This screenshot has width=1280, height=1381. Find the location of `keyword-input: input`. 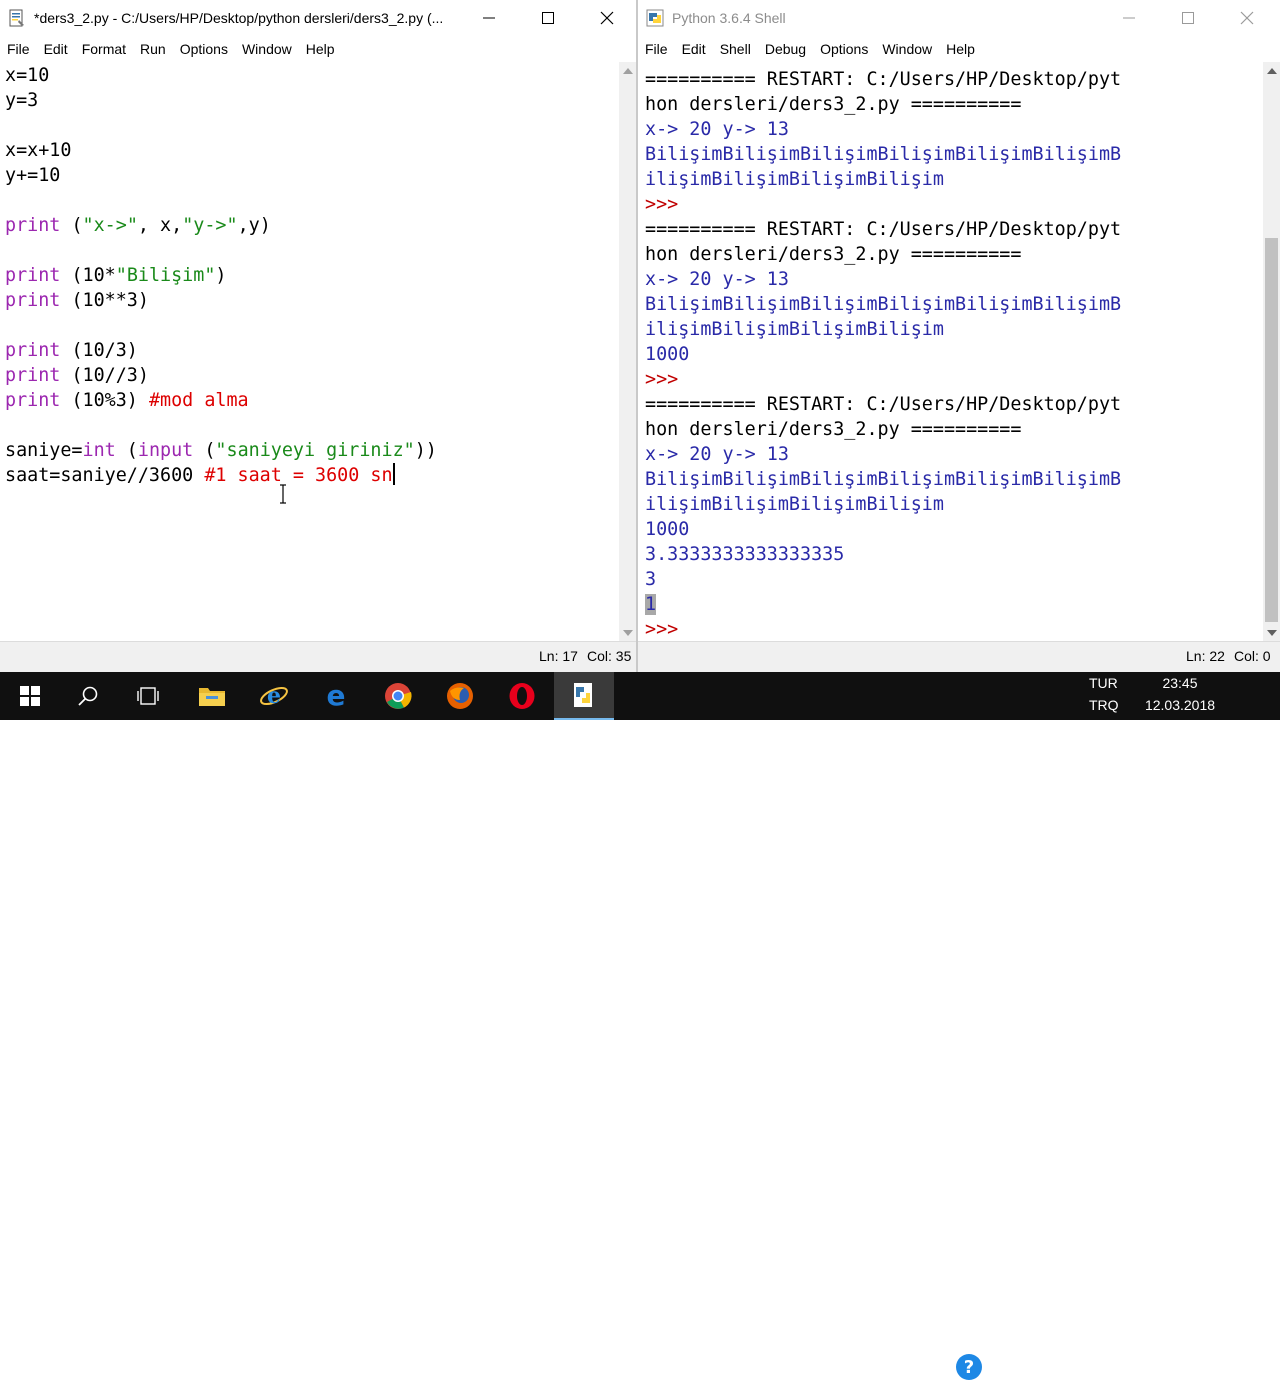

keyword-input: input is located at coordinates (165, 450).